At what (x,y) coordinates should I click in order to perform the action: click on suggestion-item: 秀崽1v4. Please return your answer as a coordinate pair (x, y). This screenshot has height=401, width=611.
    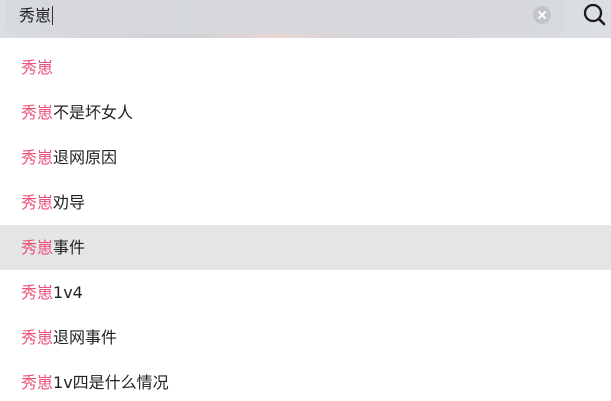
    Looking at the image, I should click on (305, 292).